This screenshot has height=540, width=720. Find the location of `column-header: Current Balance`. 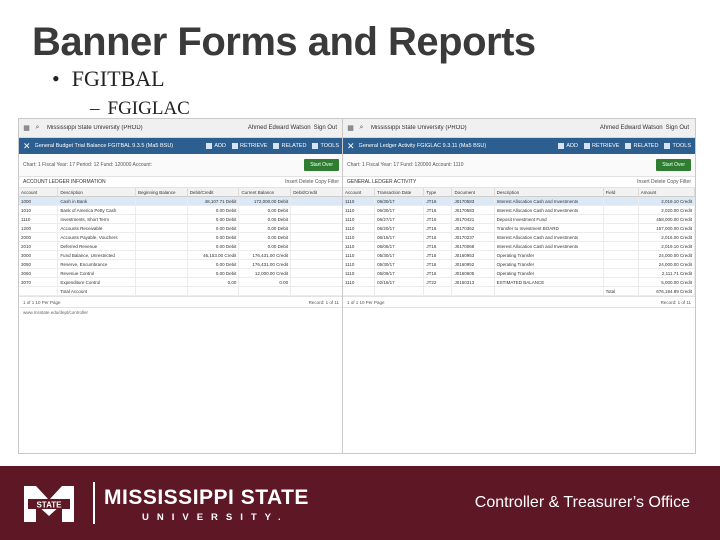

column-header: Current Balance is located at coordinates (265, 192).